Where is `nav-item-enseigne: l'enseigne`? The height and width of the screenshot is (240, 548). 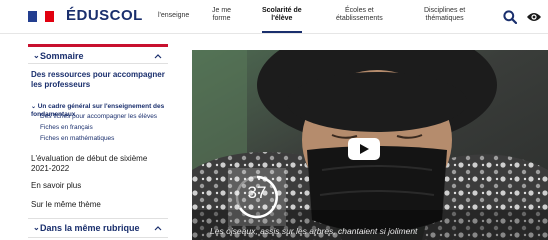 nav-item-enseigne: l'enseigne is located at coordinates (173, 16).